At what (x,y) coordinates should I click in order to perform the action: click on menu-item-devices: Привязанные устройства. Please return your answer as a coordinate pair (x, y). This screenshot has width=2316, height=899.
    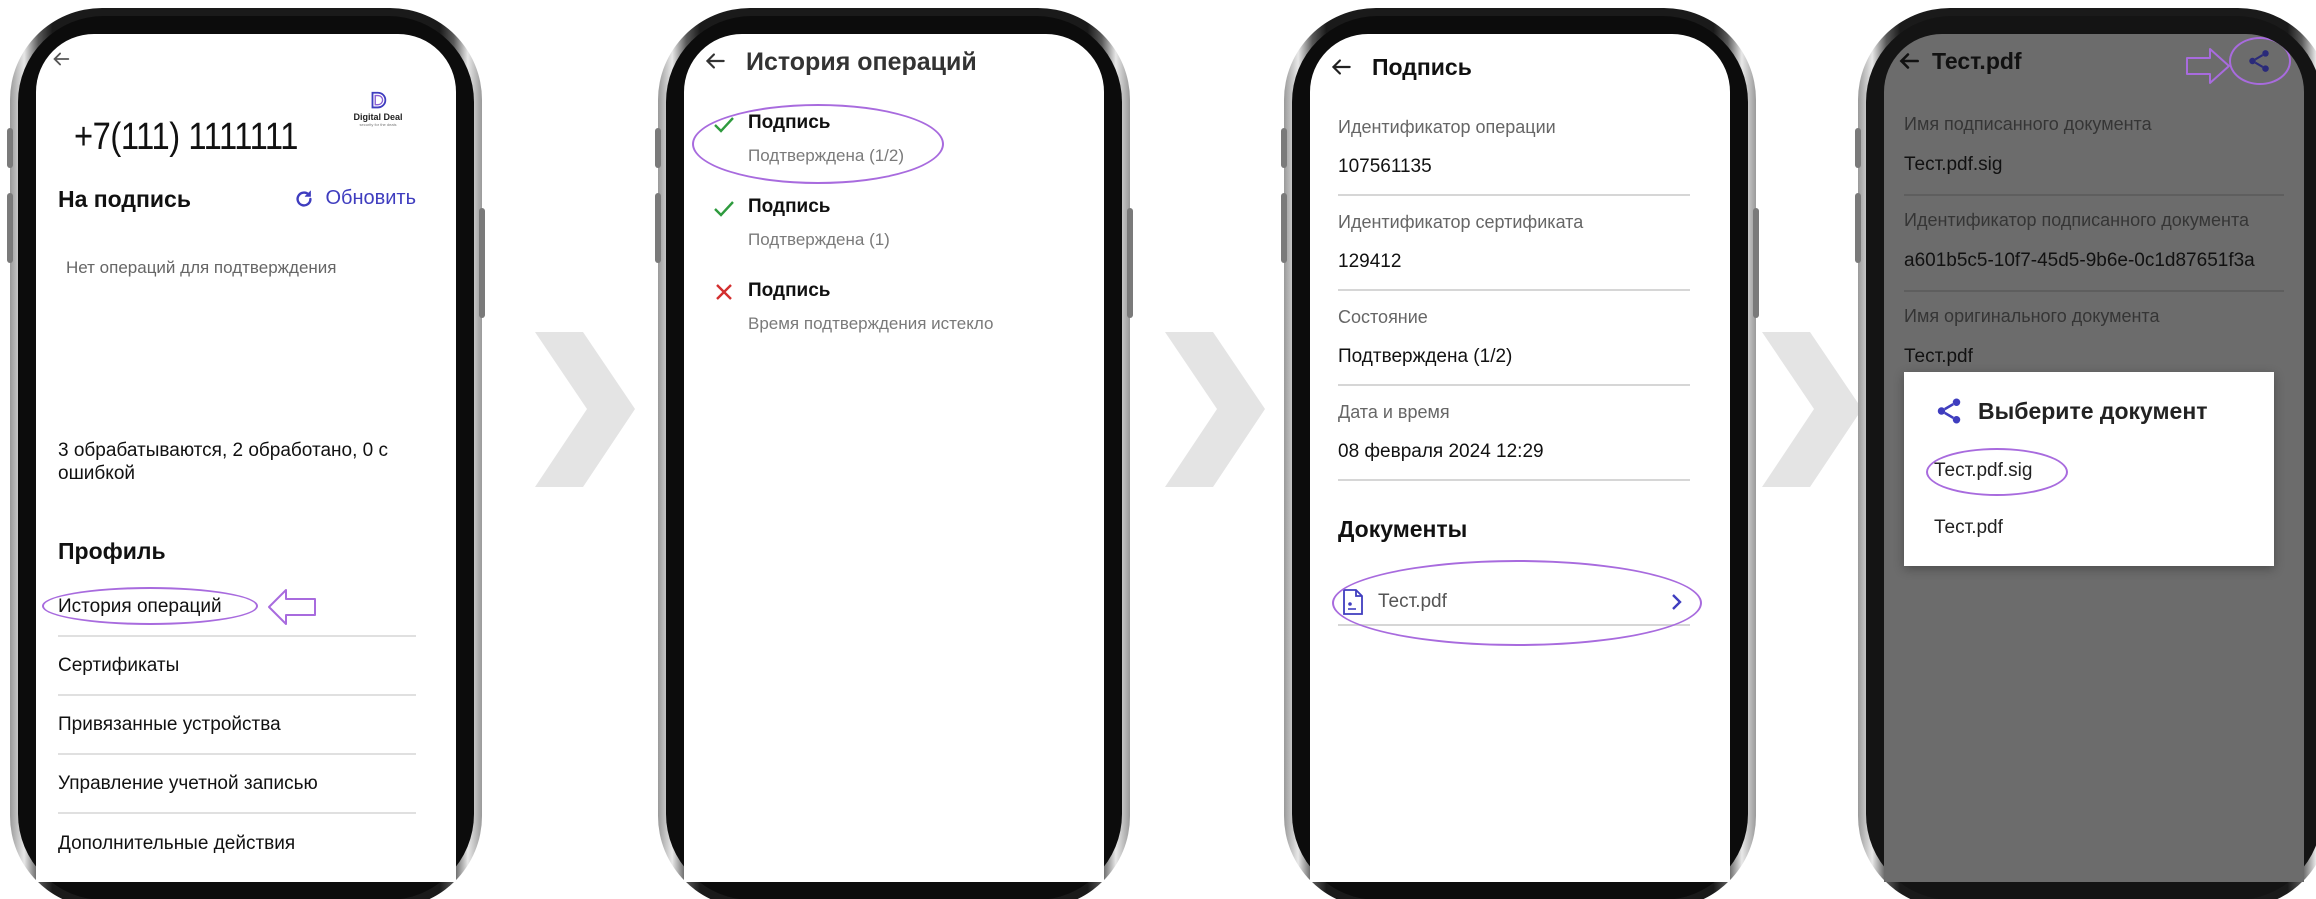
    Looking at the image, I should click on (237, 725).